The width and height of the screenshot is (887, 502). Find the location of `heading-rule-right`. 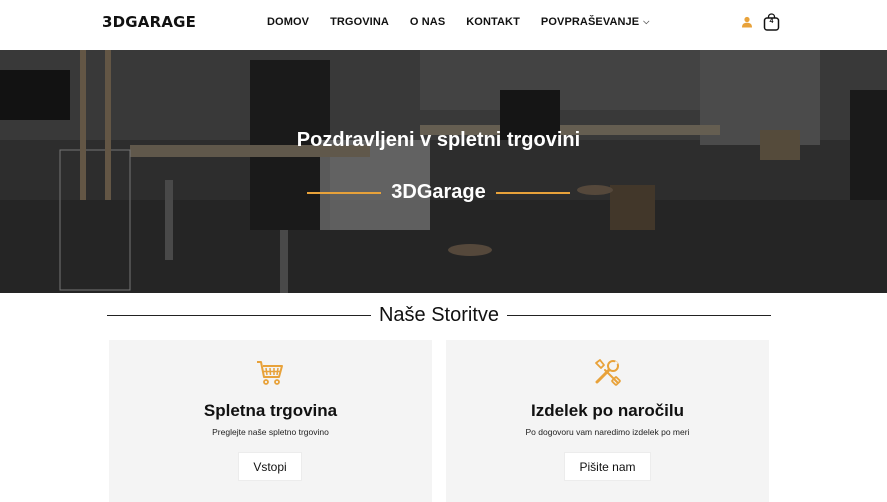

heading-rule-right is located at coordinates (639, 315).